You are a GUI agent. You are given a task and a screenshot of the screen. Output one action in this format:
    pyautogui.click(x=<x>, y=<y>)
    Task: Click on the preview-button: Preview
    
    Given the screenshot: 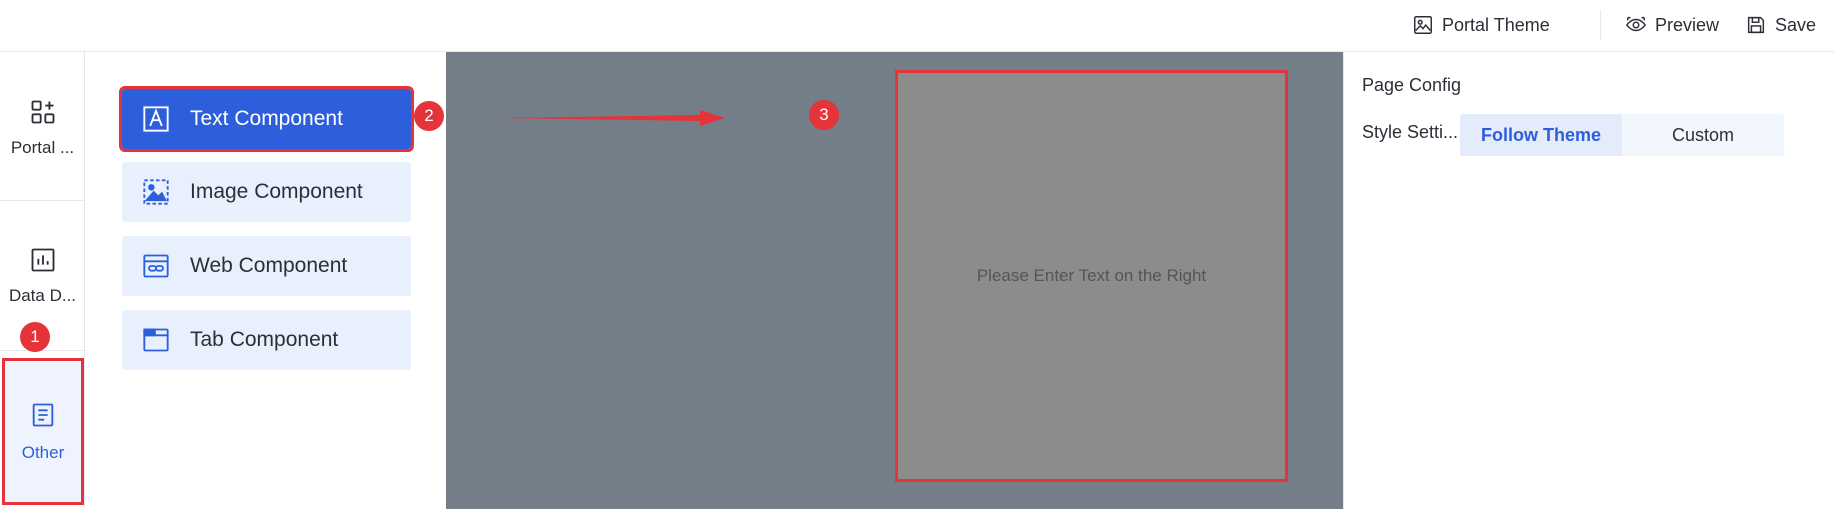 What is the action you would take?
    pyautogui.click(x=1672, y=25)
    